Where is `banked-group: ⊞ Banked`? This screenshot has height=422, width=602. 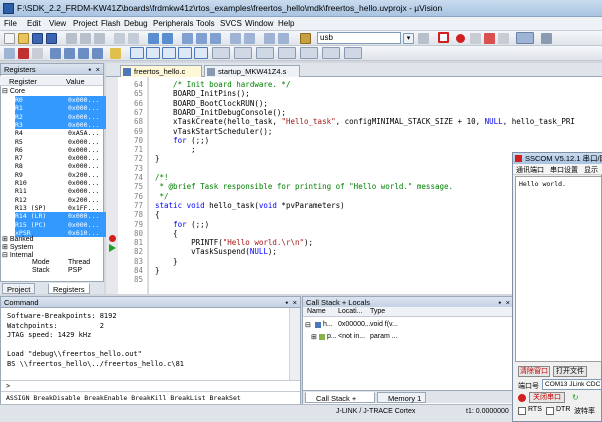 banked-group: ⊞ Banked is located at coordinates (18, 239).